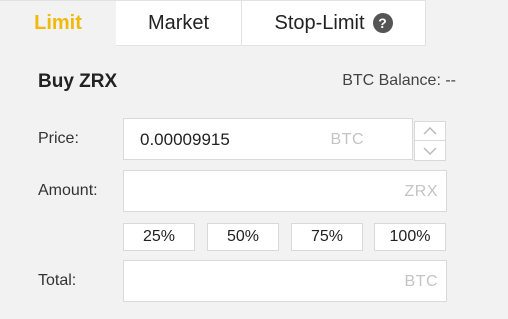 The image size is (508, 319). I want to click on tab-limit: Limit, so click(58, 23).